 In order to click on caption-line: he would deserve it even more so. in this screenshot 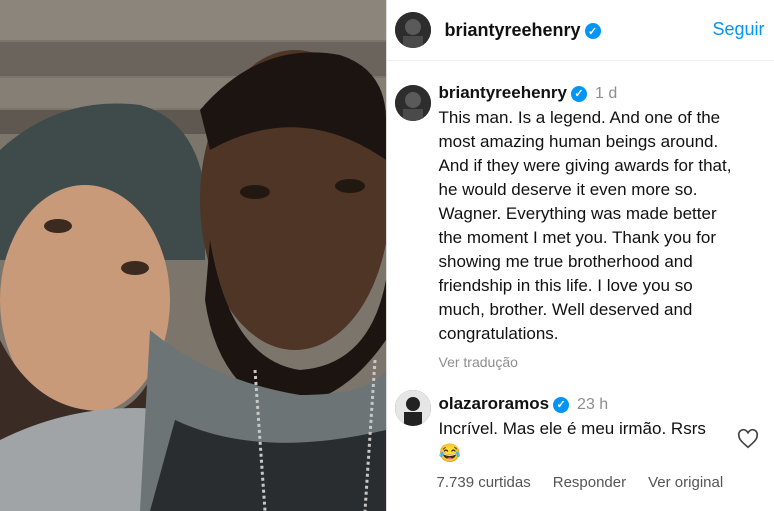, I will do `click(568, 189)`.